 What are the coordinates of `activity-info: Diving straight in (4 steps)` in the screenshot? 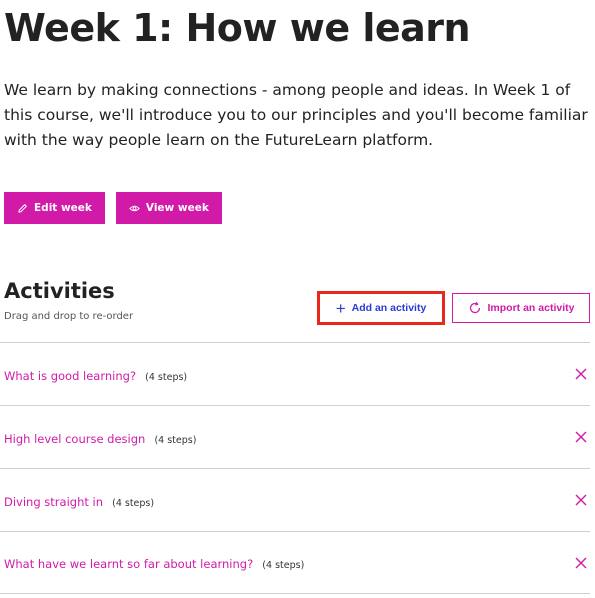 It's located at (79, 500).